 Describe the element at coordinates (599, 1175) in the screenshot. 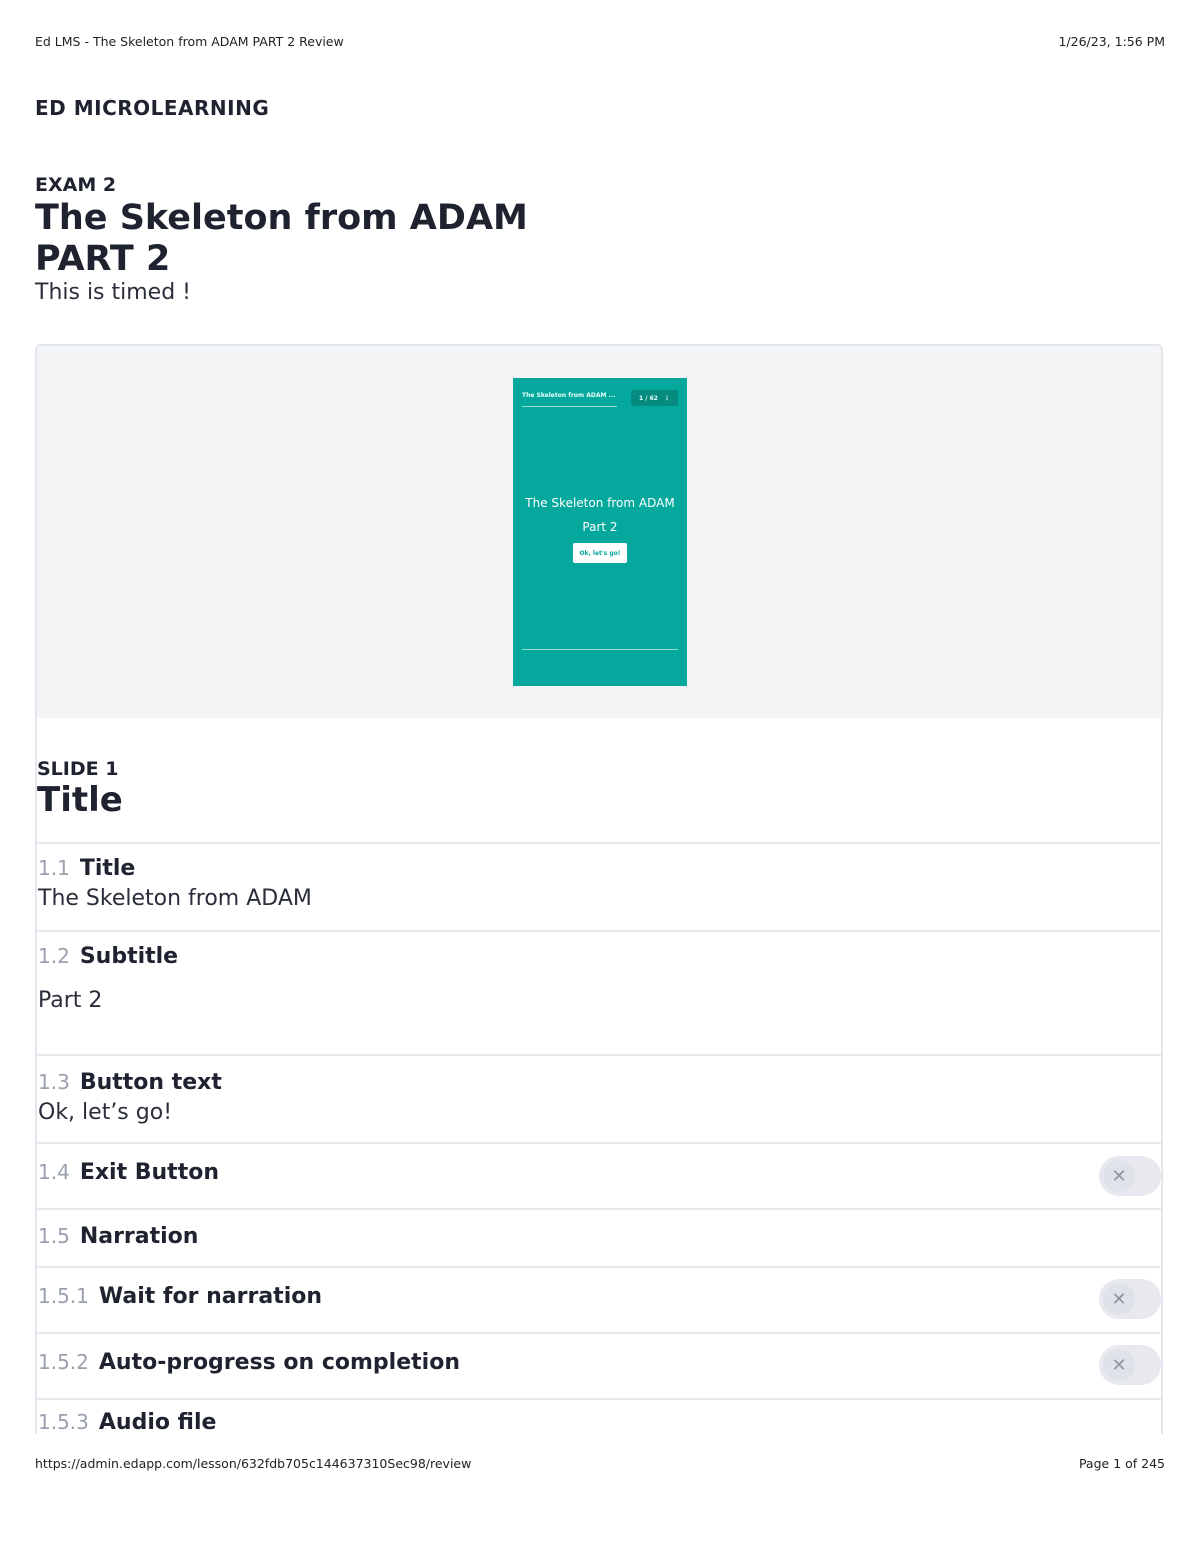

I see `field-row-exit-button: 1.4 Exit Button ✕` at that location.